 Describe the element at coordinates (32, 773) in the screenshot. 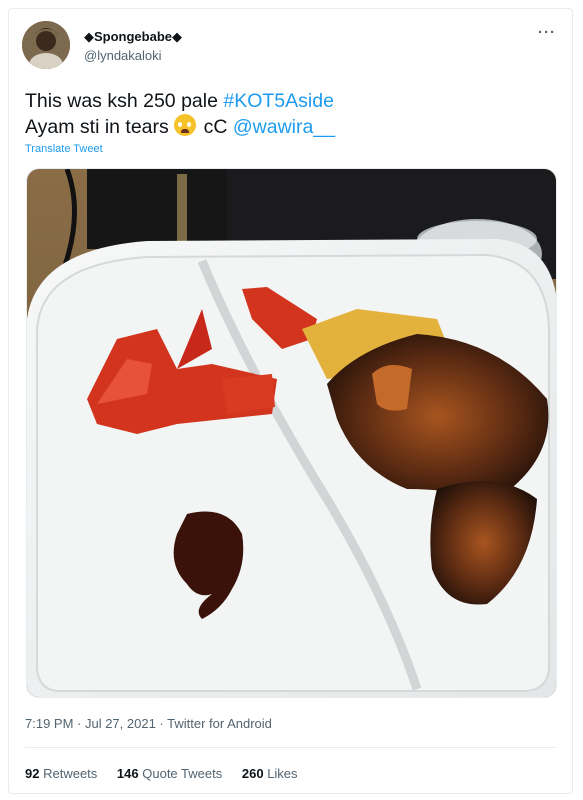

I see `retweets-count: 92` at that location.